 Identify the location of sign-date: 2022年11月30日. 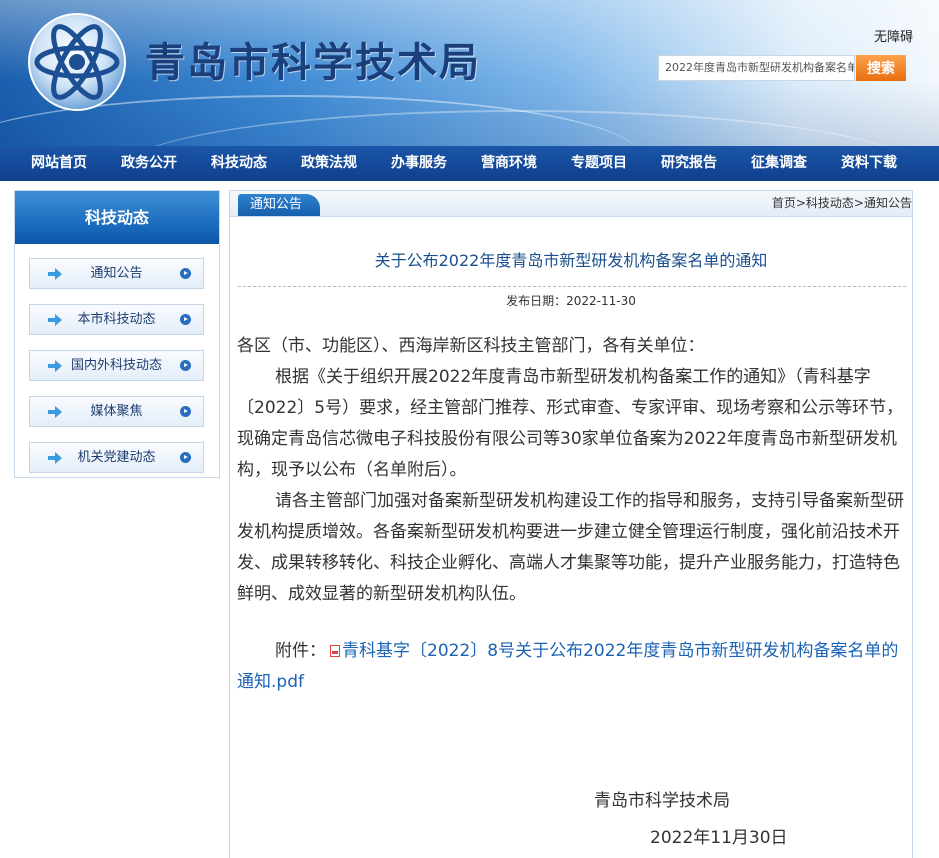
(719, 838).